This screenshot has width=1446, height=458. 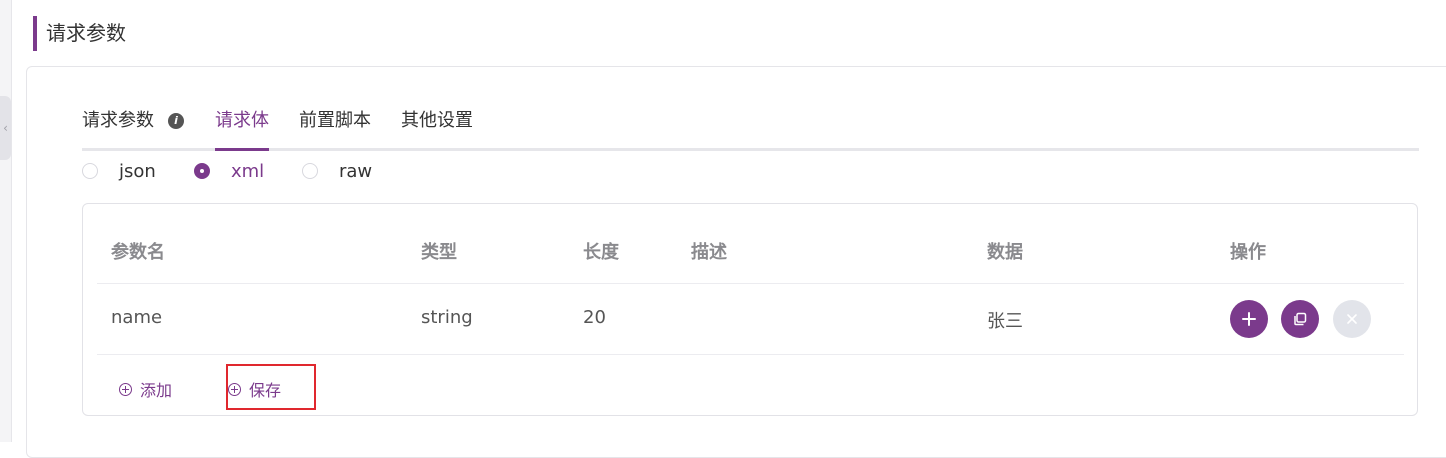 I want to click on radio-json: json, so click(x=119, y=171).